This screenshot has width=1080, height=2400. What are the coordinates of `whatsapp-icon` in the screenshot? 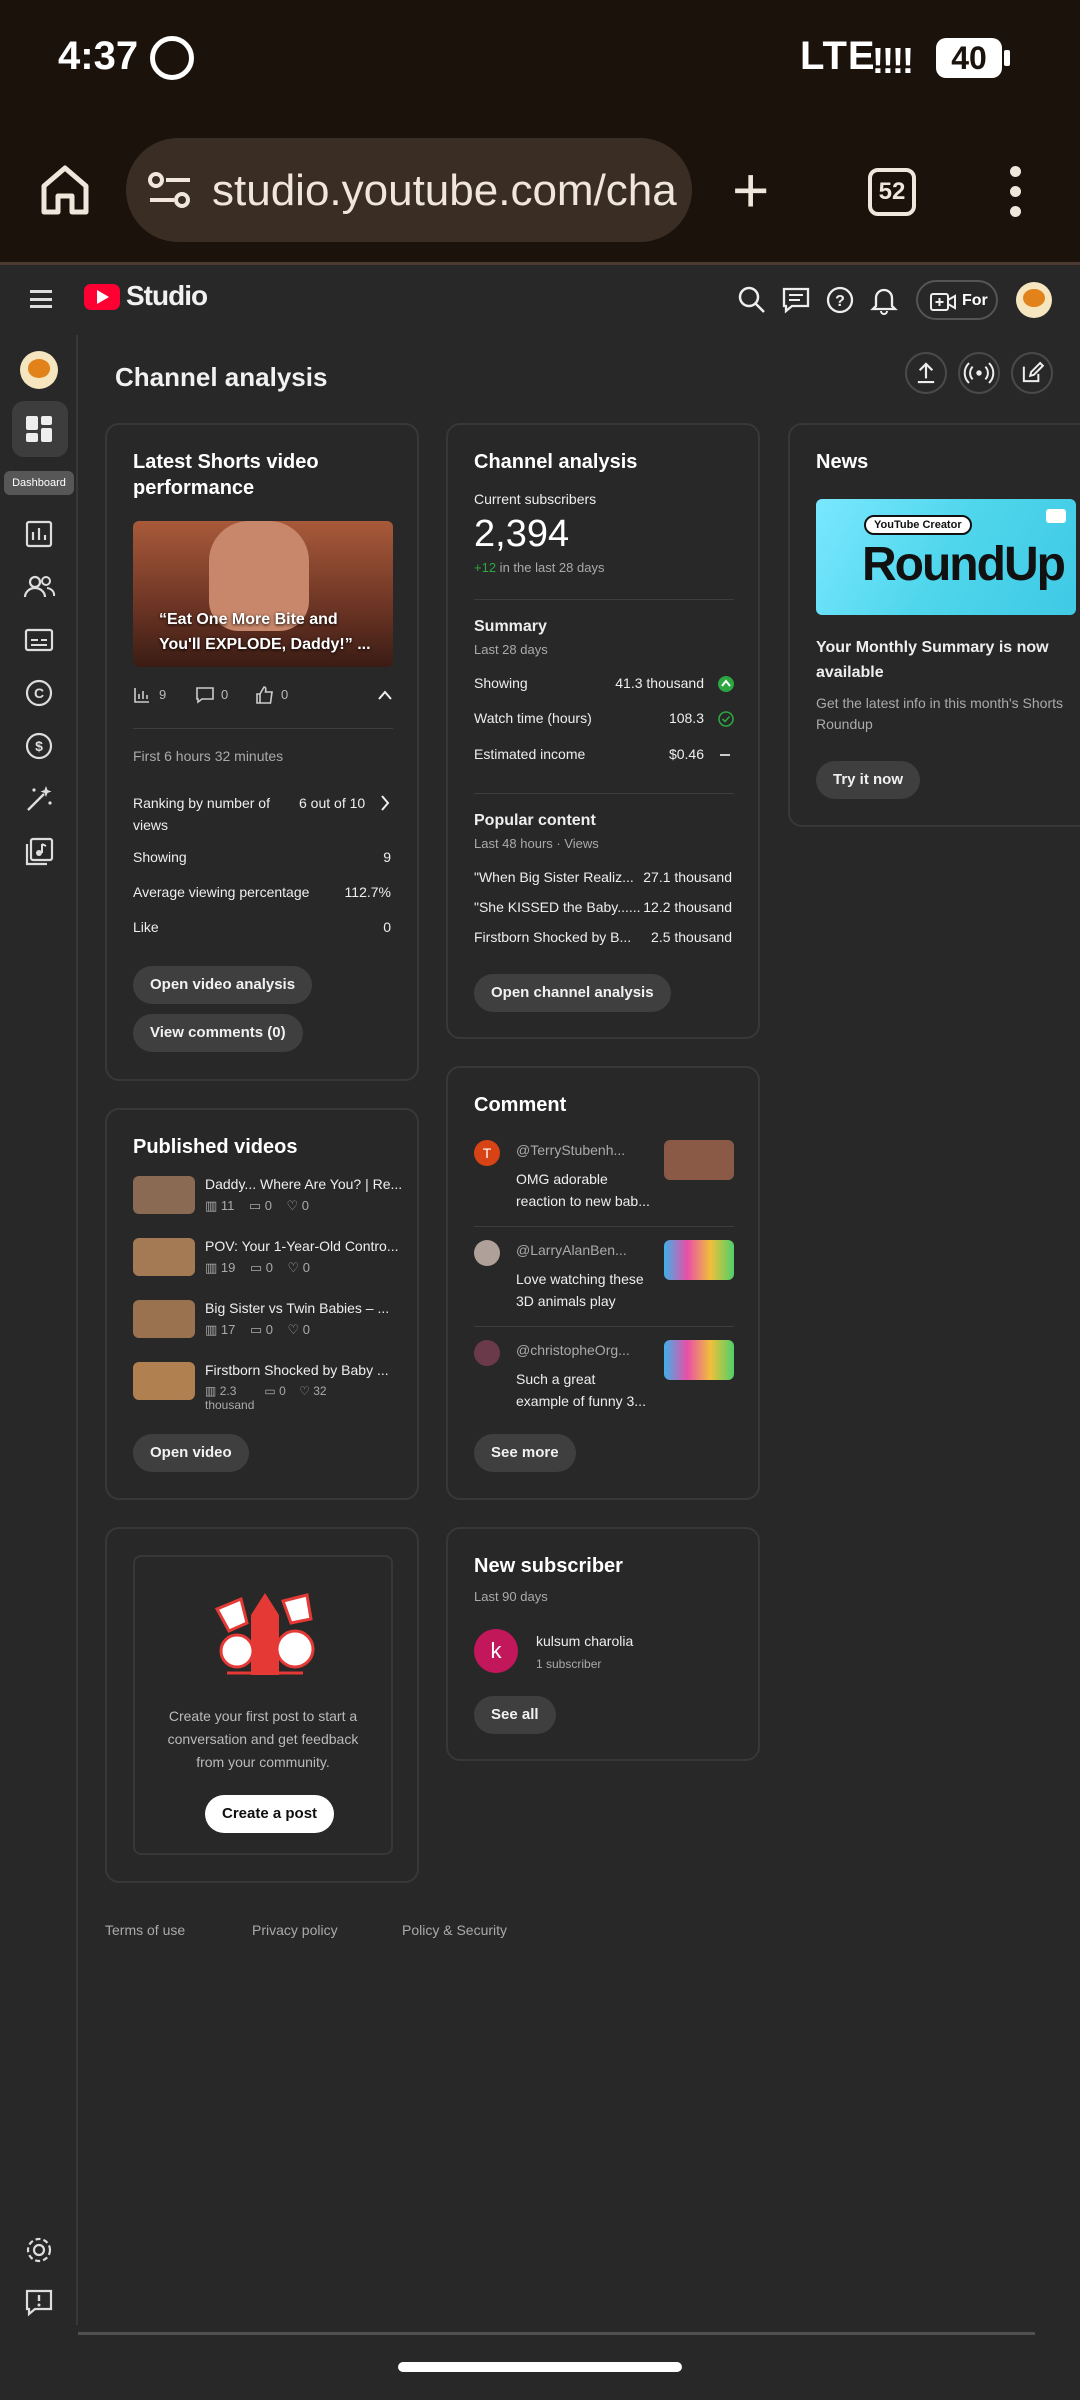 It's located at (172, 58).